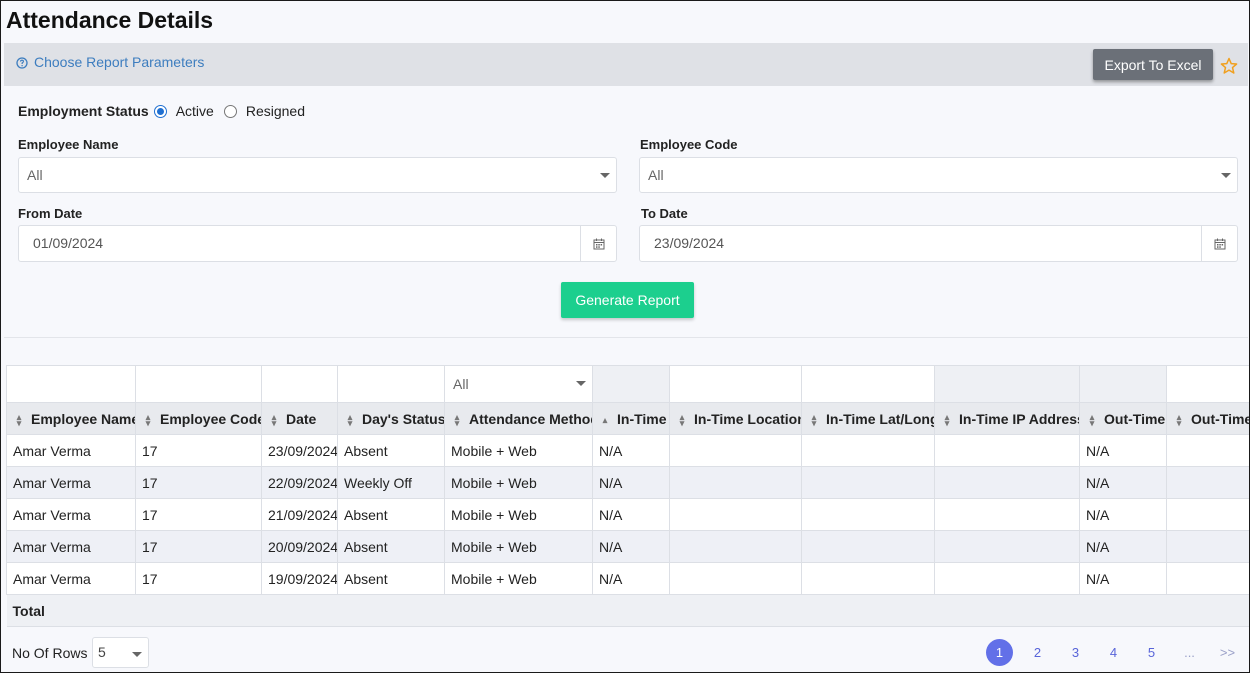  Describe the element at coordinates (120, 652) in the screenshot. I see `rows-per-page-select: 5` at that location.